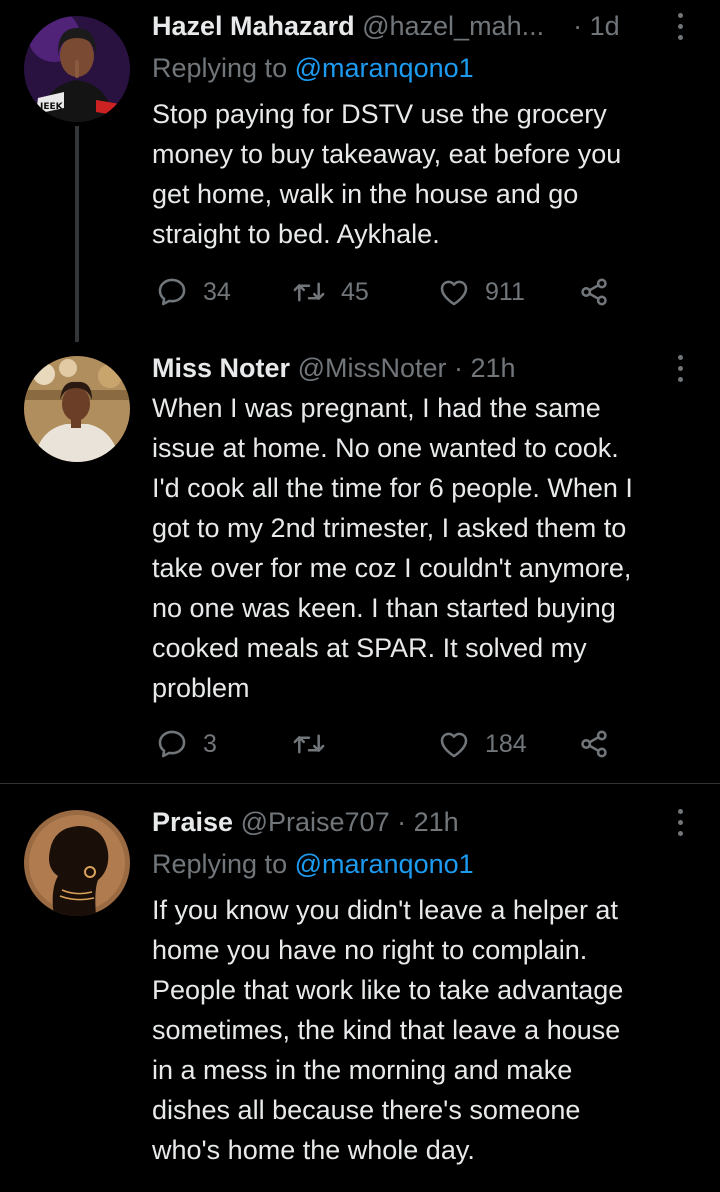 The width and height of the screenshot is (720, 1192). Describe the element at coordinates (217, 291) in the screenshot. I see `reply-count: 34` at that location.